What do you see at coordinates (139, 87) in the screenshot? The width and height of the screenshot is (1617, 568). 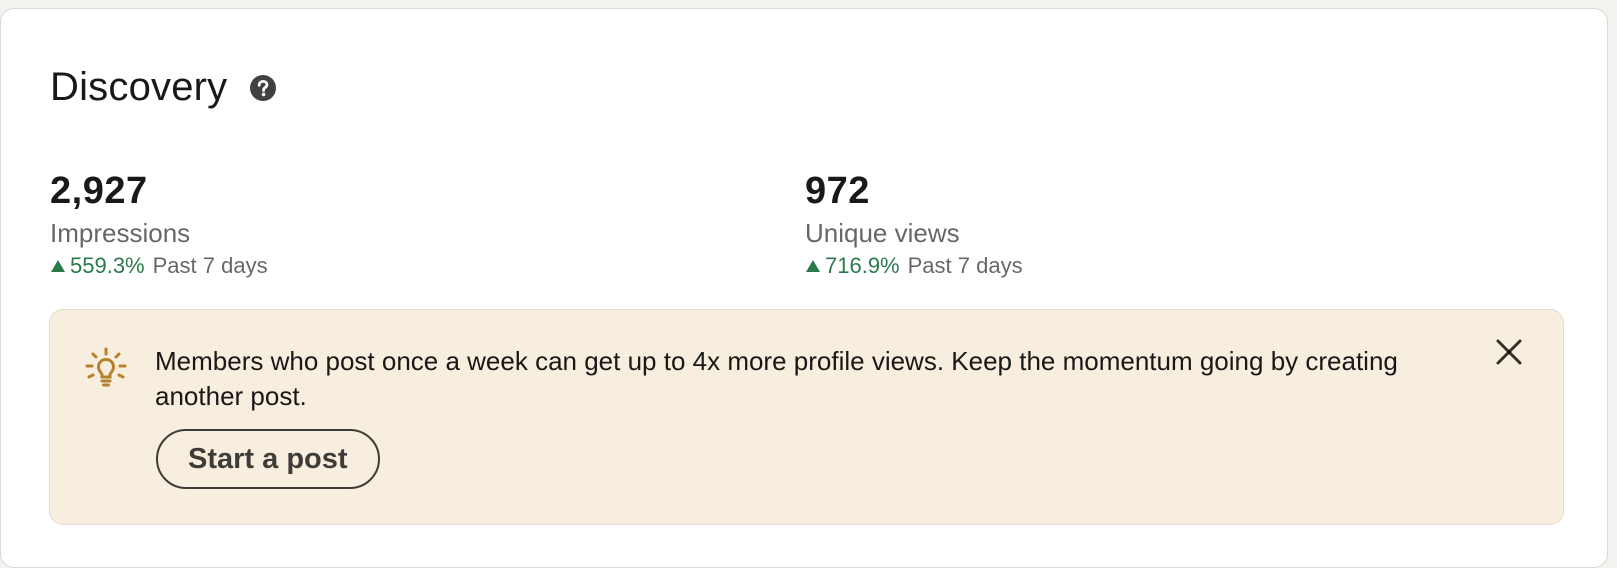 I see `card-title: Discovery` at bounding box center [139, 87].